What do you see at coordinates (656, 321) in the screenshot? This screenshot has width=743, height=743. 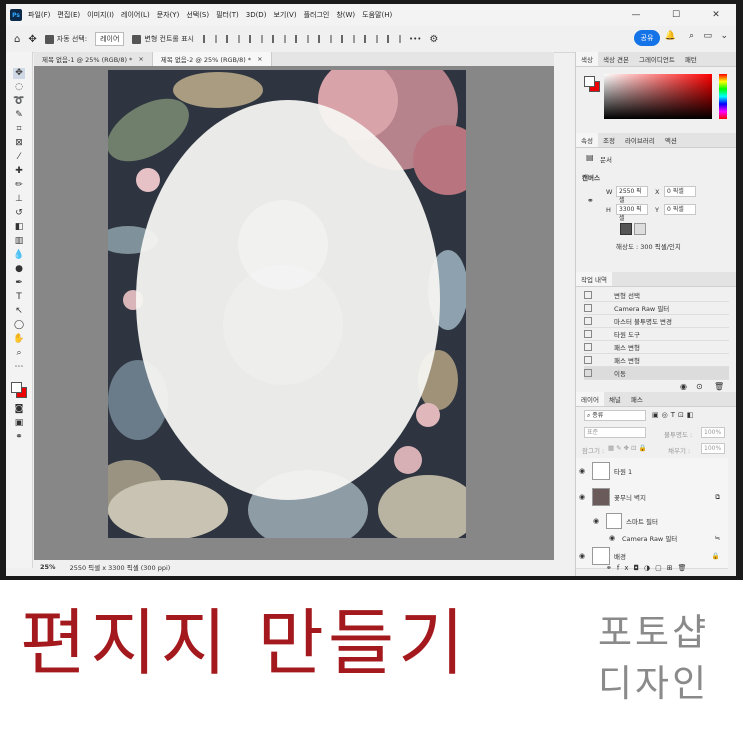 I see `history-item: 마스터 불투명도 변경` at bounding box center [656, 321].